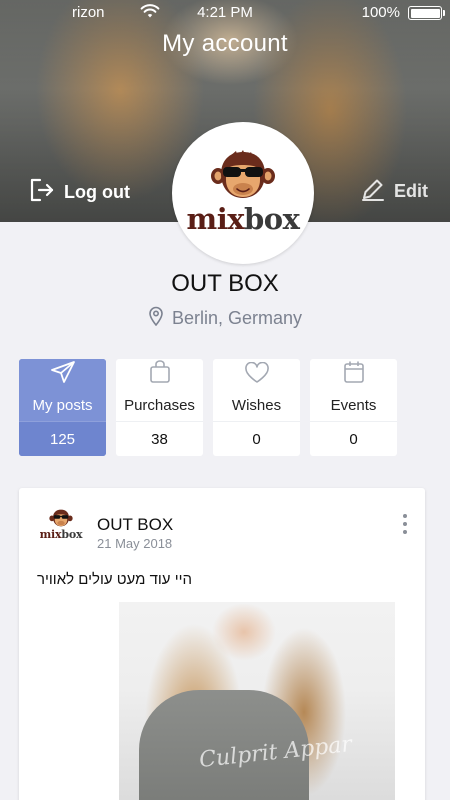  I want to click on heart-icon, so click(257, 375).